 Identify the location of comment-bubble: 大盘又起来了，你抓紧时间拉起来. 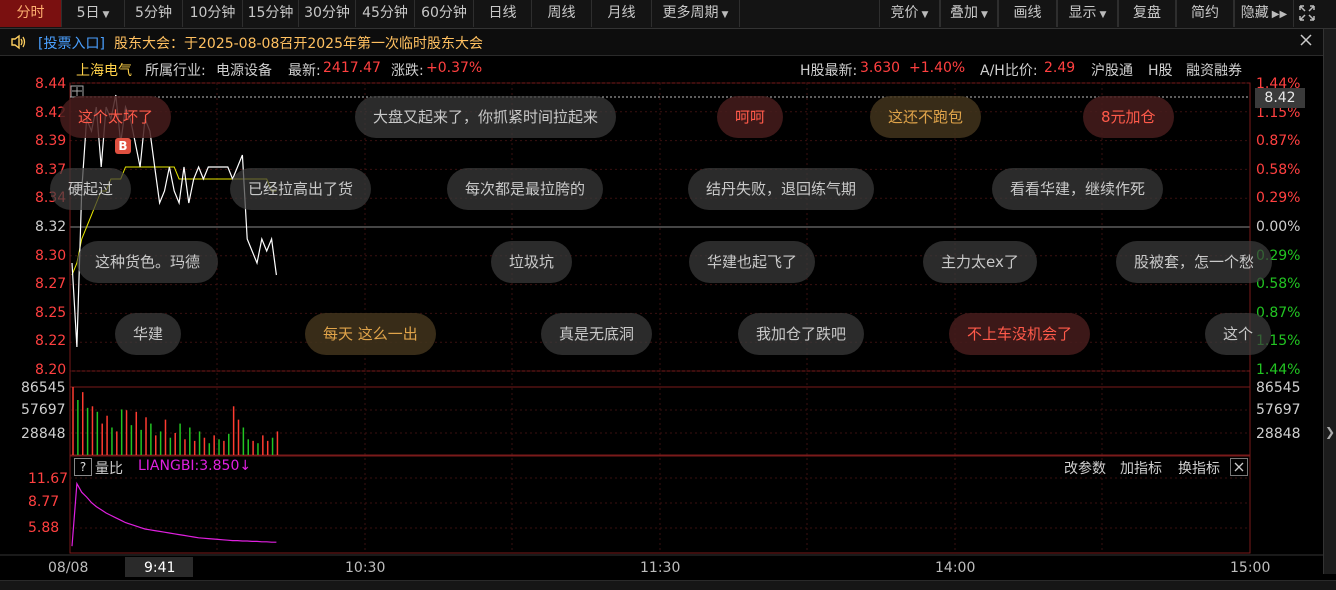
(486, 117).